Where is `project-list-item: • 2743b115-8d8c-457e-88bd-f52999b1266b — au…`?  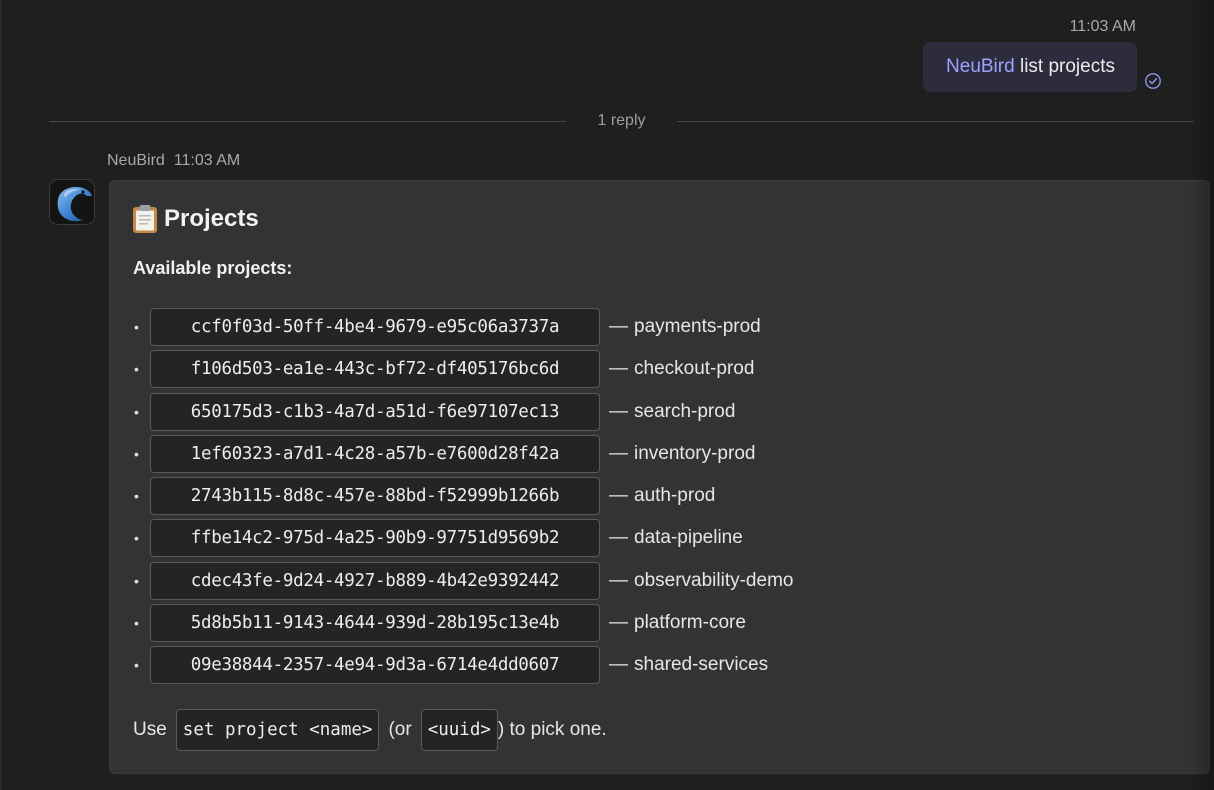
project-list-item: • 2743b115-8d8c-457e-88bd-f52999b1266b — au… is located at coordinates (462, 496).